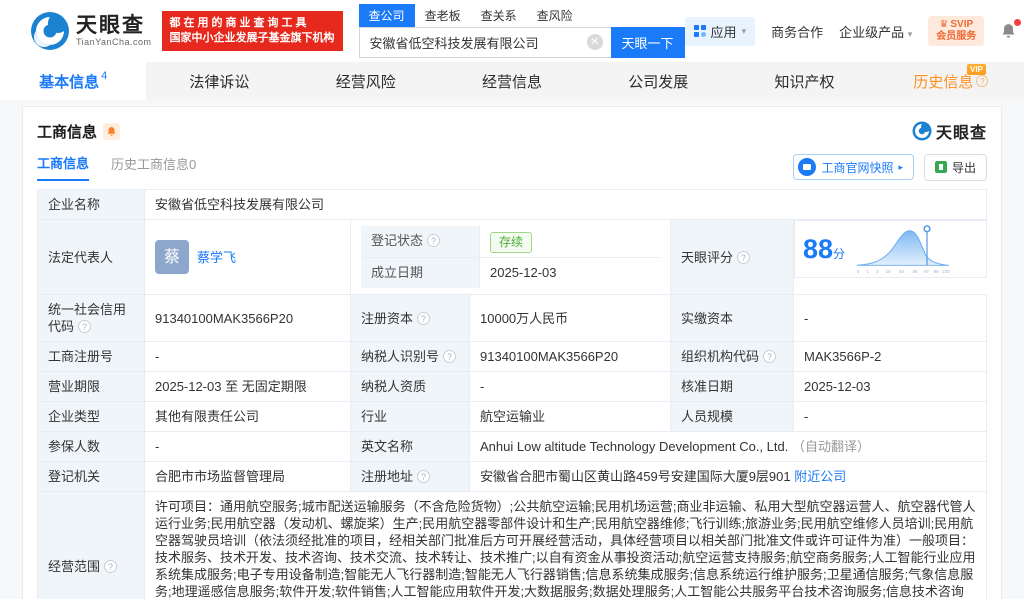 This screenshot has height=599, width=1024. I want to click on apps-menu: 应用 ▾, so click(720, 31).